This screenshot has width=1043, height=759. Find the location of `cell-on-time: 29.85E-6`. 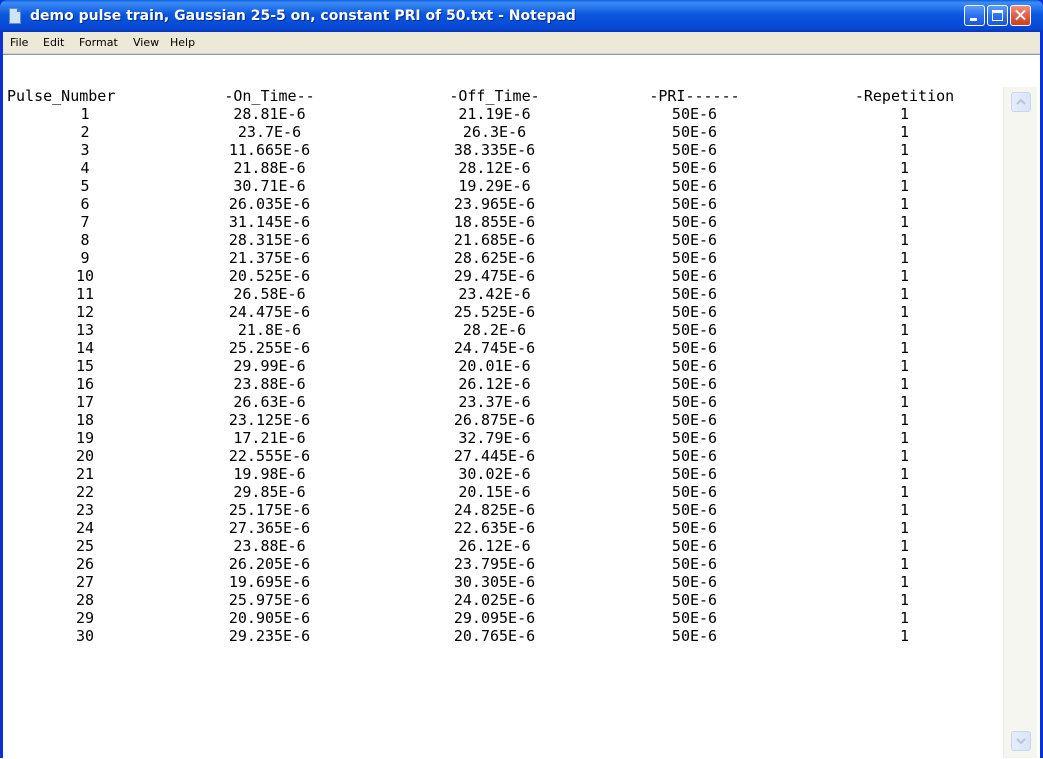

cell-on-time: 29.85E-6 is located at coordinates (269, 492).